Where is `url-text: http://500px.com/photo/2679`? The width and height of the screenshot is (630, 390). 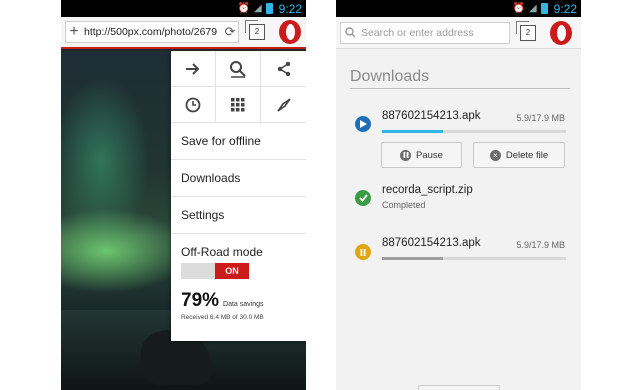 url-text: http://500px.com/photo/2679 is located at coordinates (152, 32).